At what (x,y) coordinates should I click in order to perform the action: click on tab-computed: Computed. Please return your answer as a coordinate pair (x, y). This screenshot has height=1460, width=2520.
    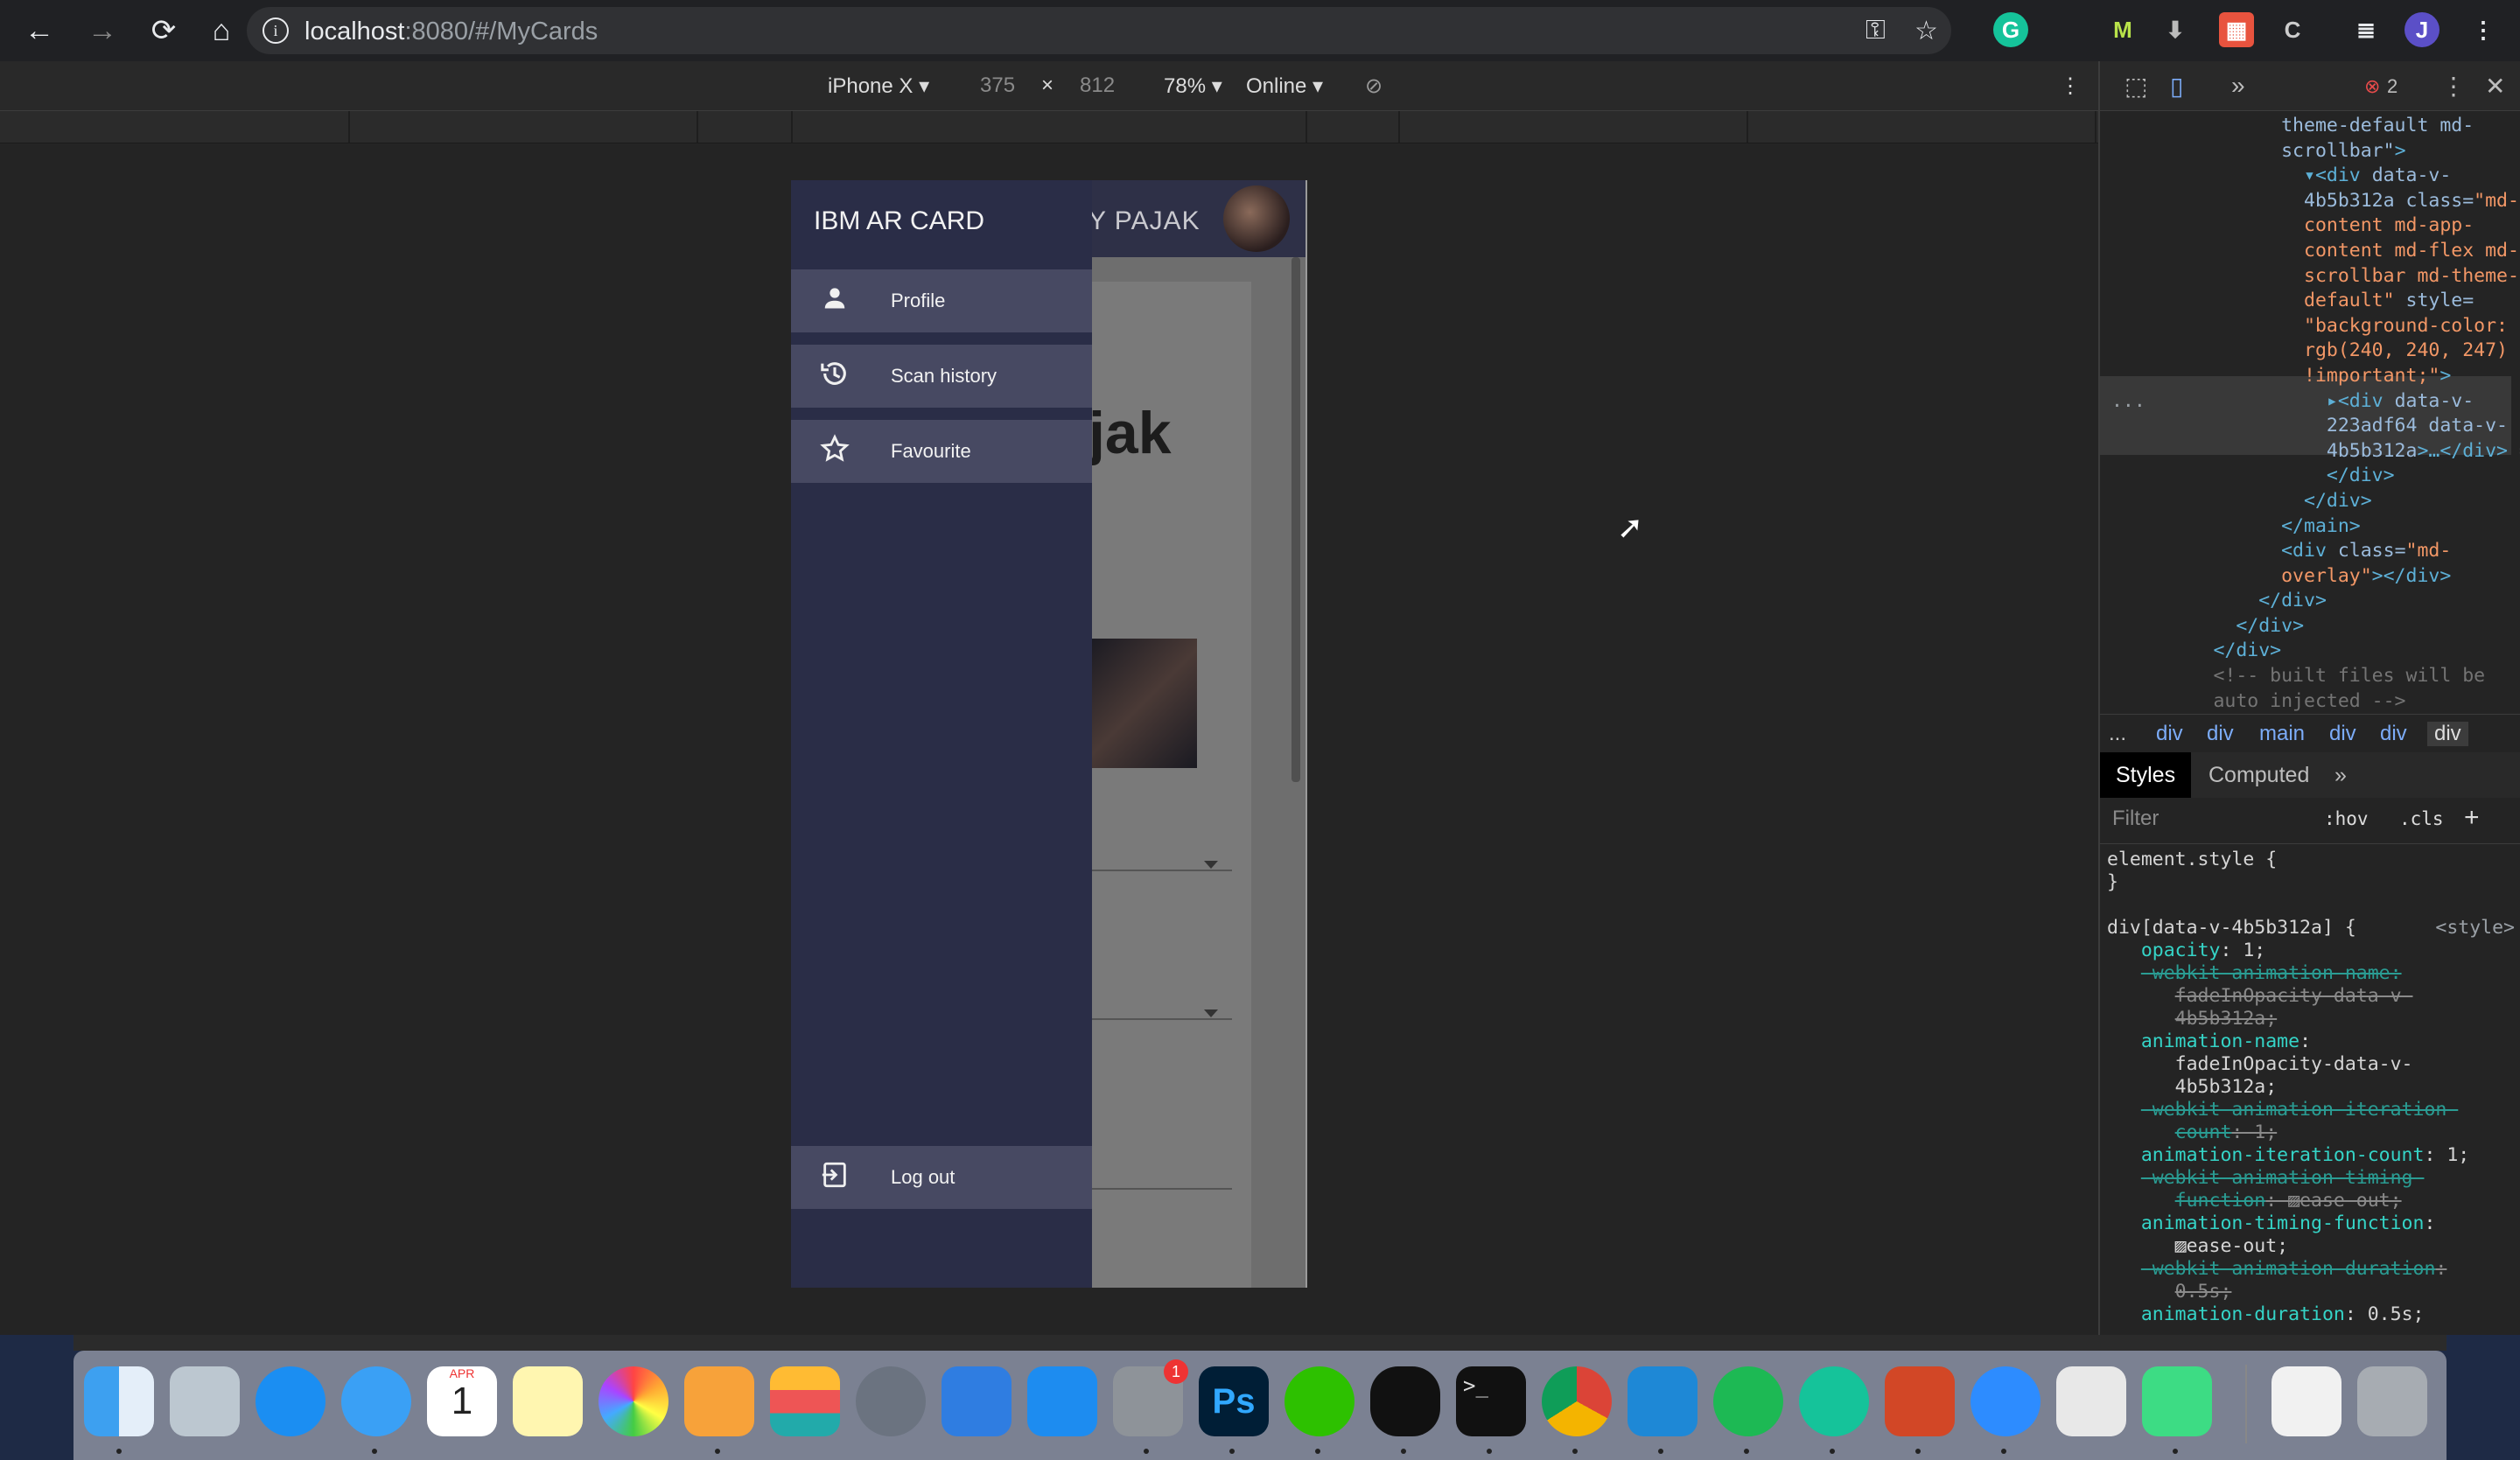
    Looking at the image, I should click on (2259, 775).